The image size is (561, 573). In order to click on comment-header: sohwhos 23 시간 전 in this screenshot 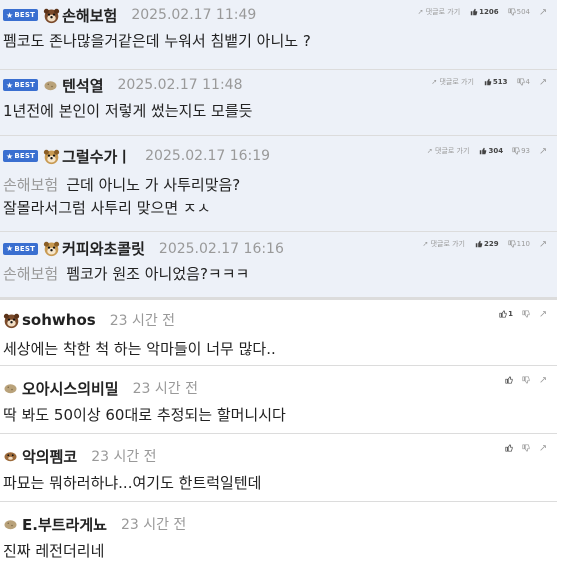, I will do `click(278, 318)`.